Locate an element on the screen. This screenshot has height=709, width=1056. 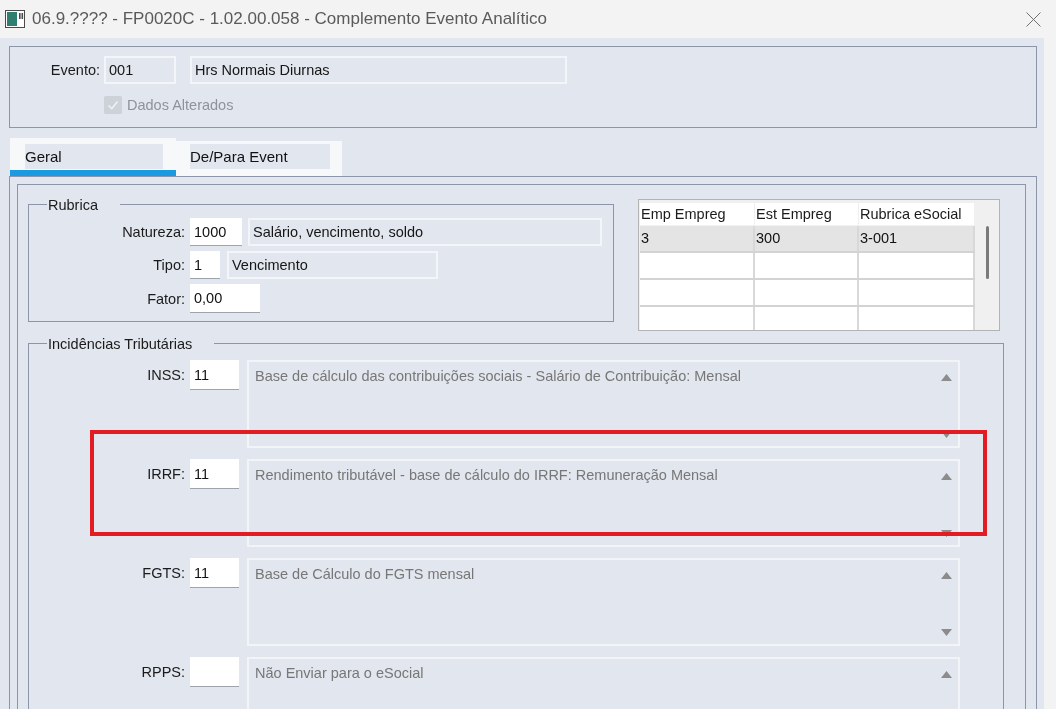
tab: Geral is located at coordinates (93, 157).